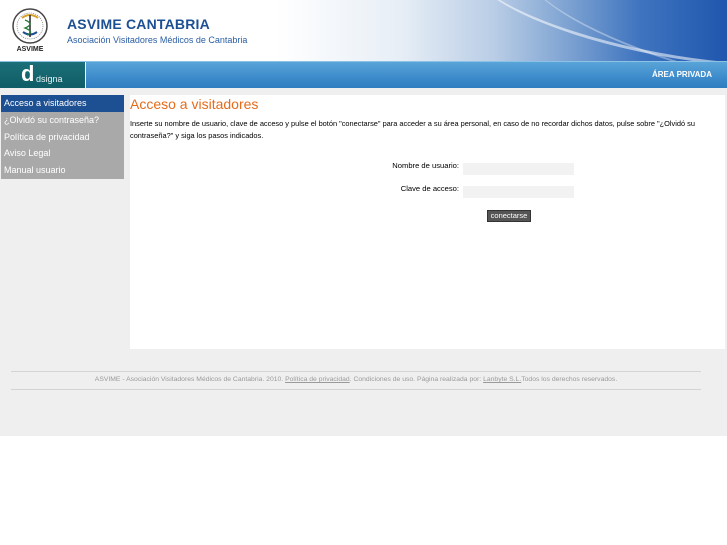 Image resolution: width=727 pixels, height=545 pixels. I want to click on dsigna-logo: d dsigna, so click(43, 75).